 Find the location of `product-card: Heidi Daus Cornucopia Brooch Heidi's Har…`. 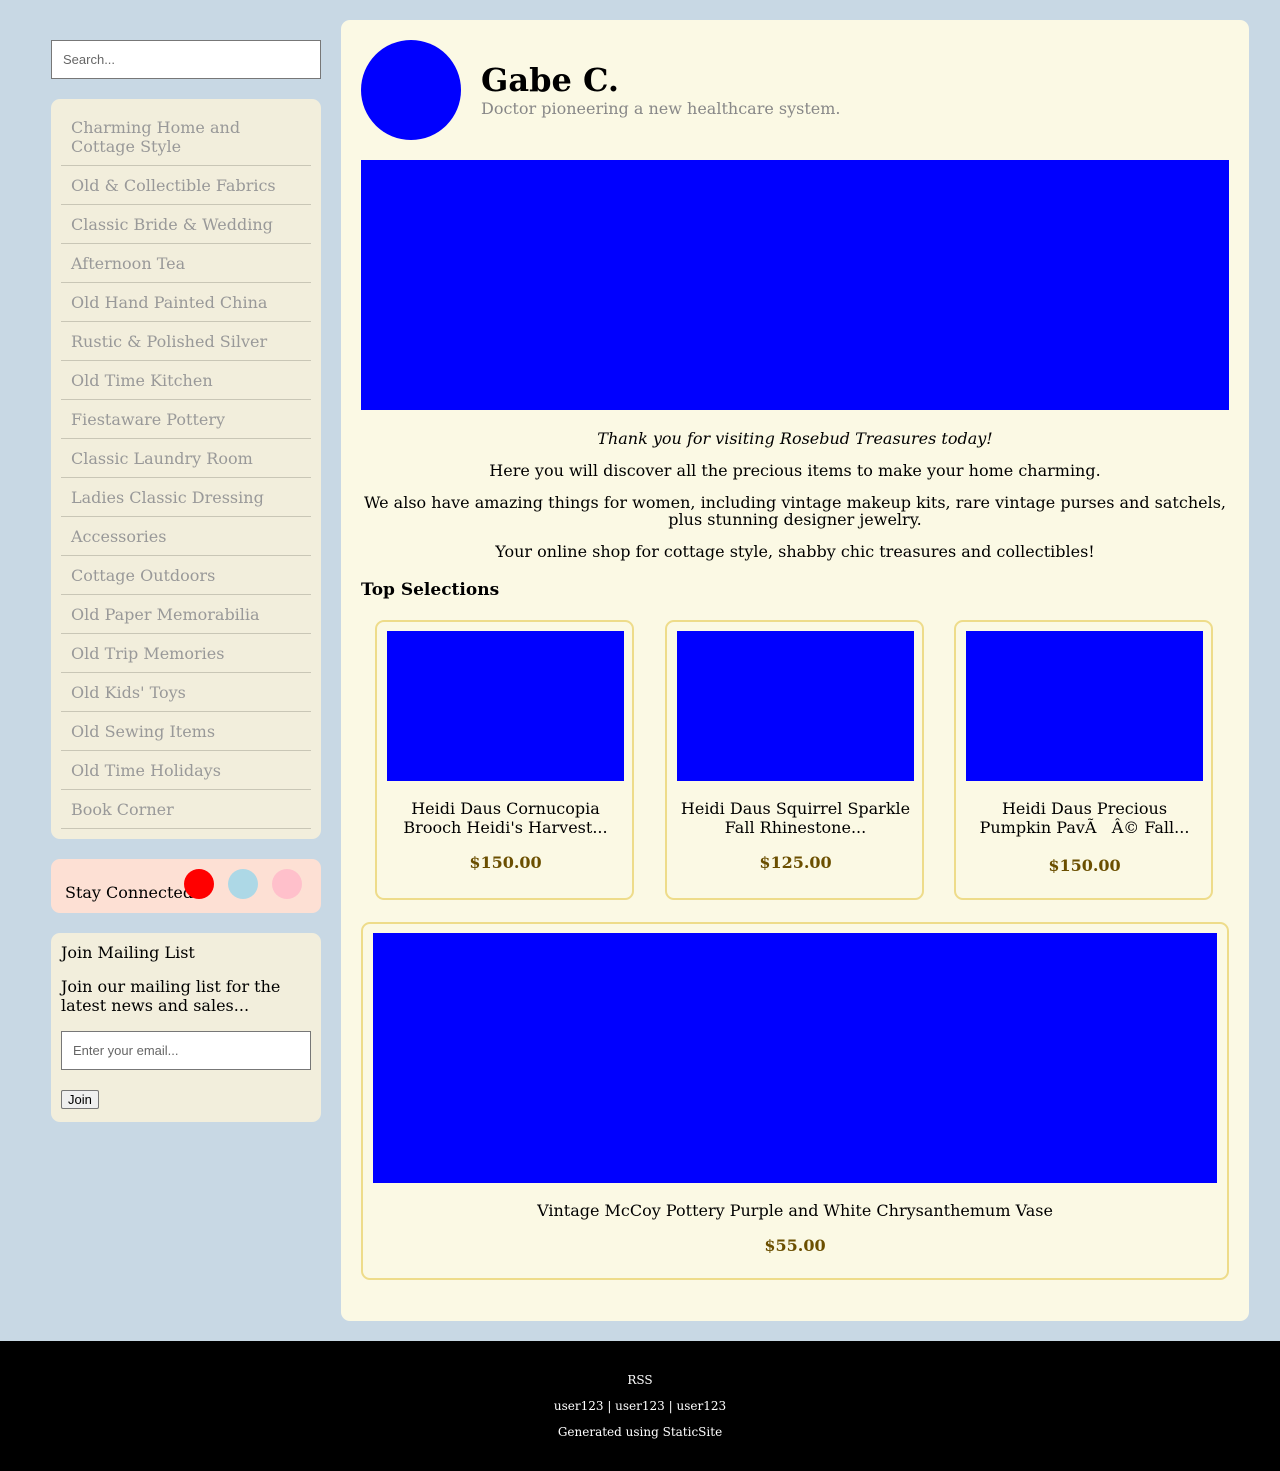

product-card: Heidi Daus Cornucopia Brooch Heidi's Har… is located at coordinates (504, 760).